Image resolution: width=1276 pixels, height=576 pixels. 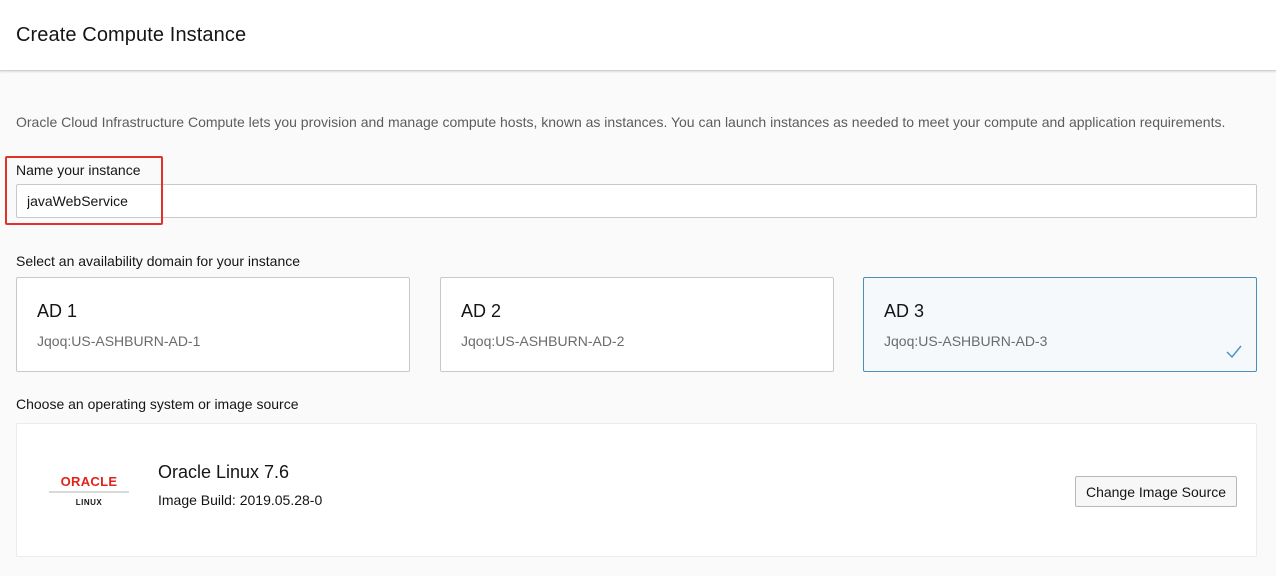 What do you see at coordinates (1156, 491) in the screenshot?
I see `change-image-source-button: Change Image Source` at bounding box center [1156, 491].